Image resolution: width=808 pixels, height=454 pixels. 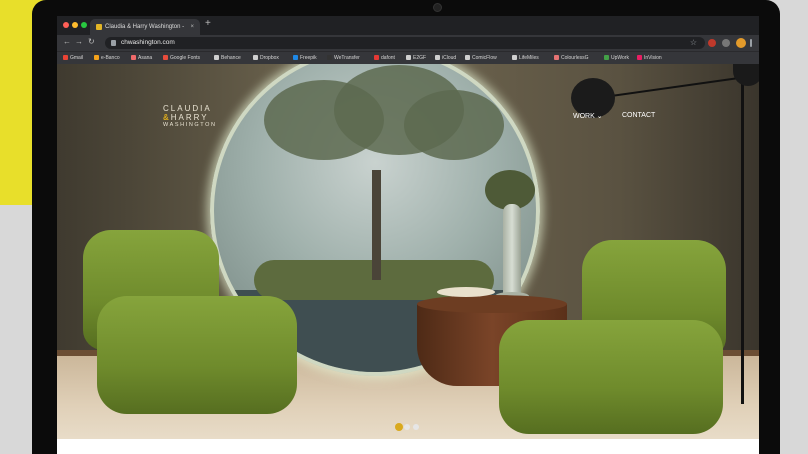 I want to click on bookmark-item: e-Banco, so click(x=107, y=58).